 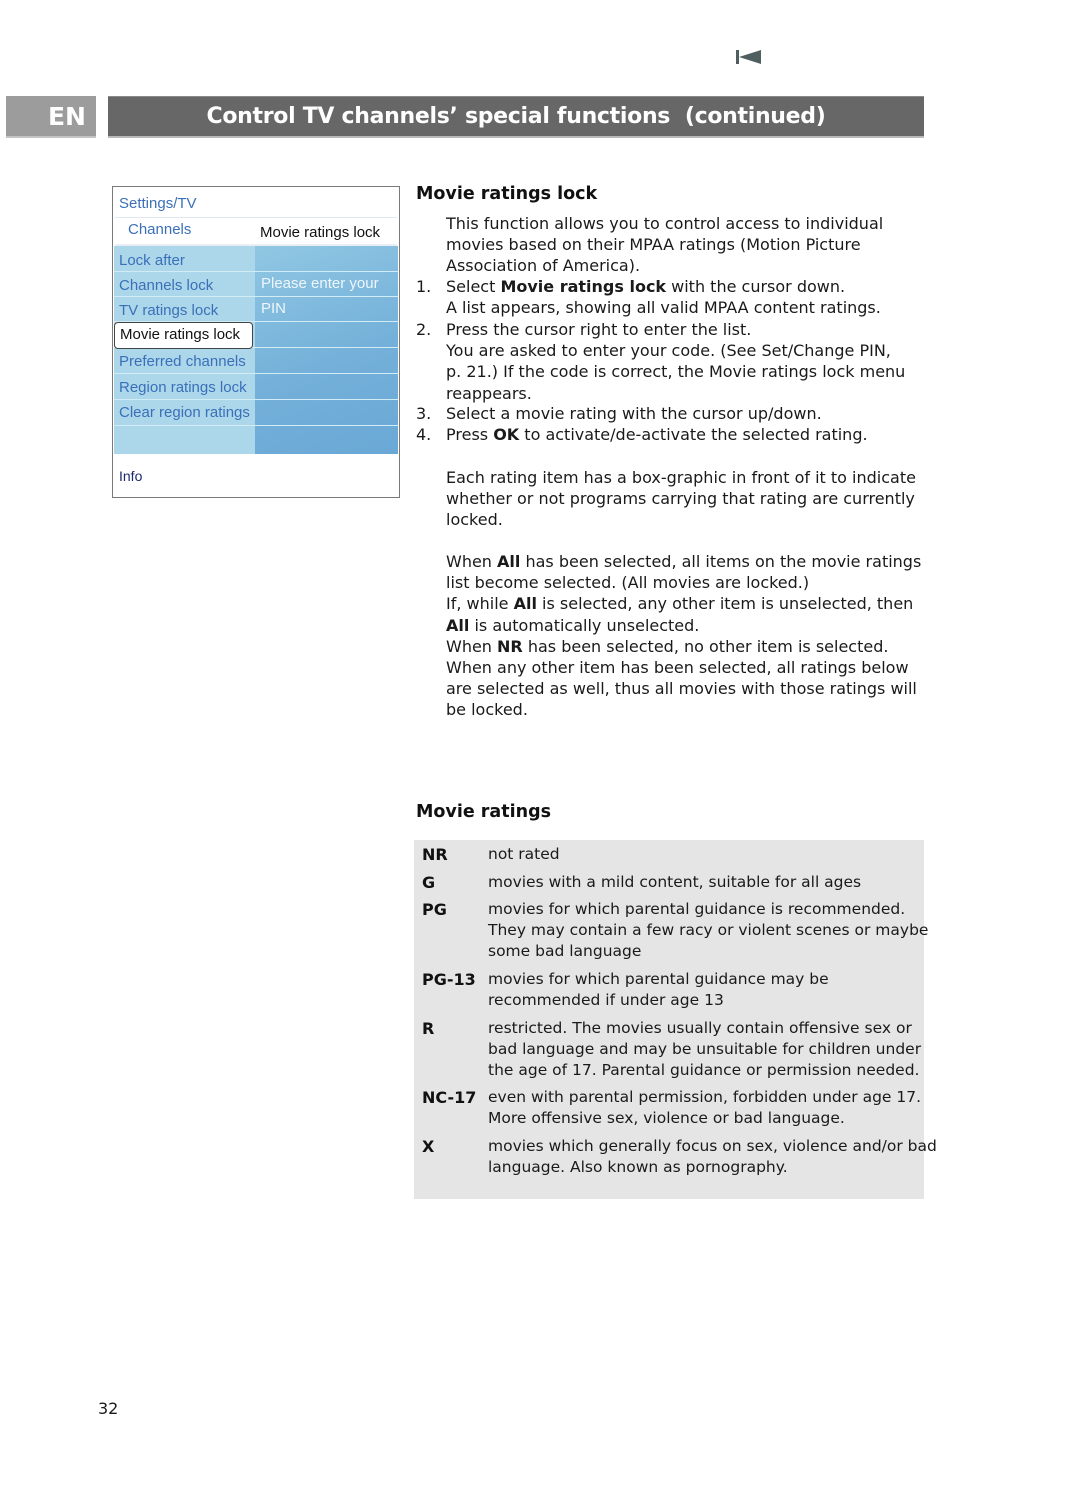 I want to click on menu-item-region-ratings-lock: Region ratings lock, so click(x=183, y=387).